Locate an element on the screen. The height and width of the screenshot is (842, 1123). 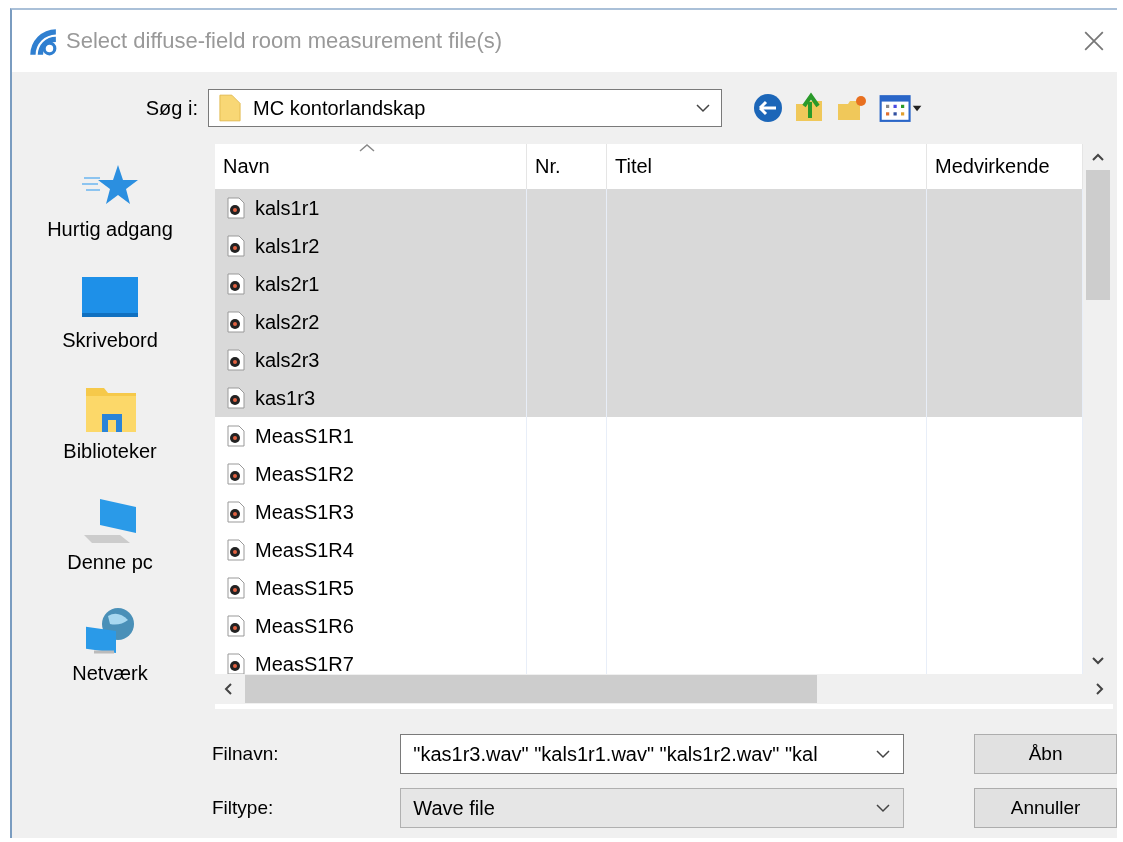
close-icon is located at coordinates (1094, 41).